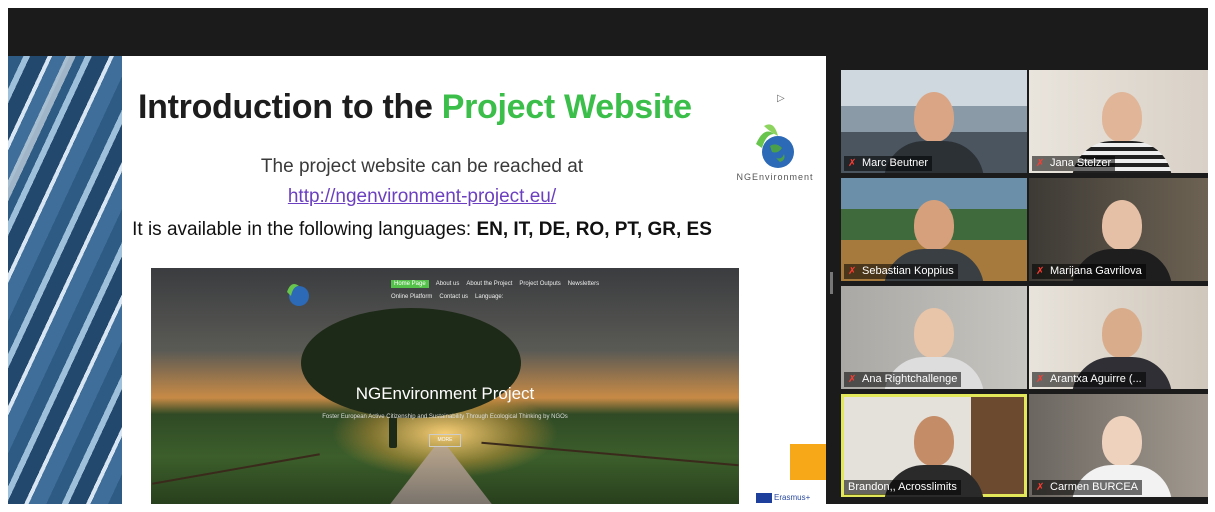  I want to click on participant-name-label: ✗ Sebastian Koppius, so click(901, 271).